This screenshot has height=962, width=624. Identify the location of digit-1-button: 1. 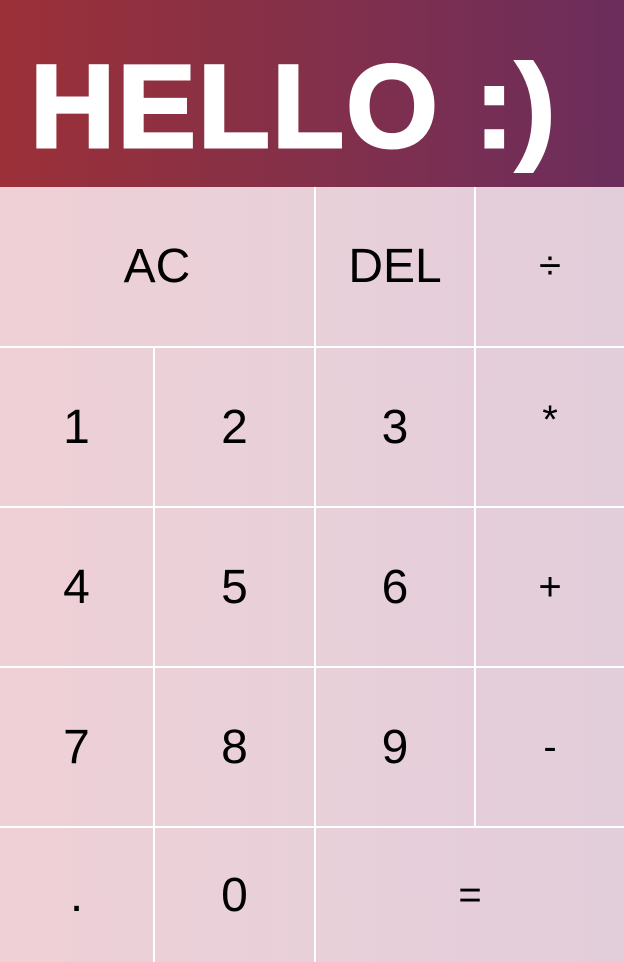
(77, 428).